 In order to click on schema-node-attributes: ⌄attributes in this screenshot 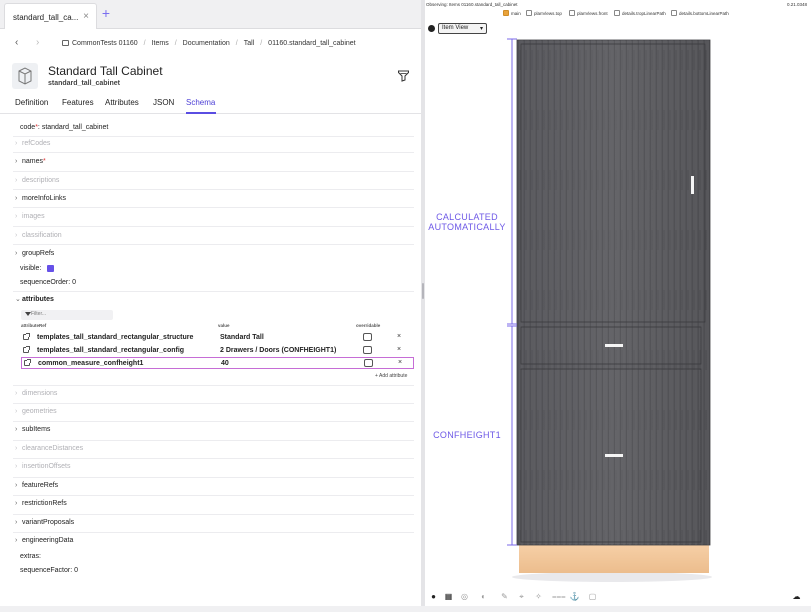, I will do `click(34, 299)`.